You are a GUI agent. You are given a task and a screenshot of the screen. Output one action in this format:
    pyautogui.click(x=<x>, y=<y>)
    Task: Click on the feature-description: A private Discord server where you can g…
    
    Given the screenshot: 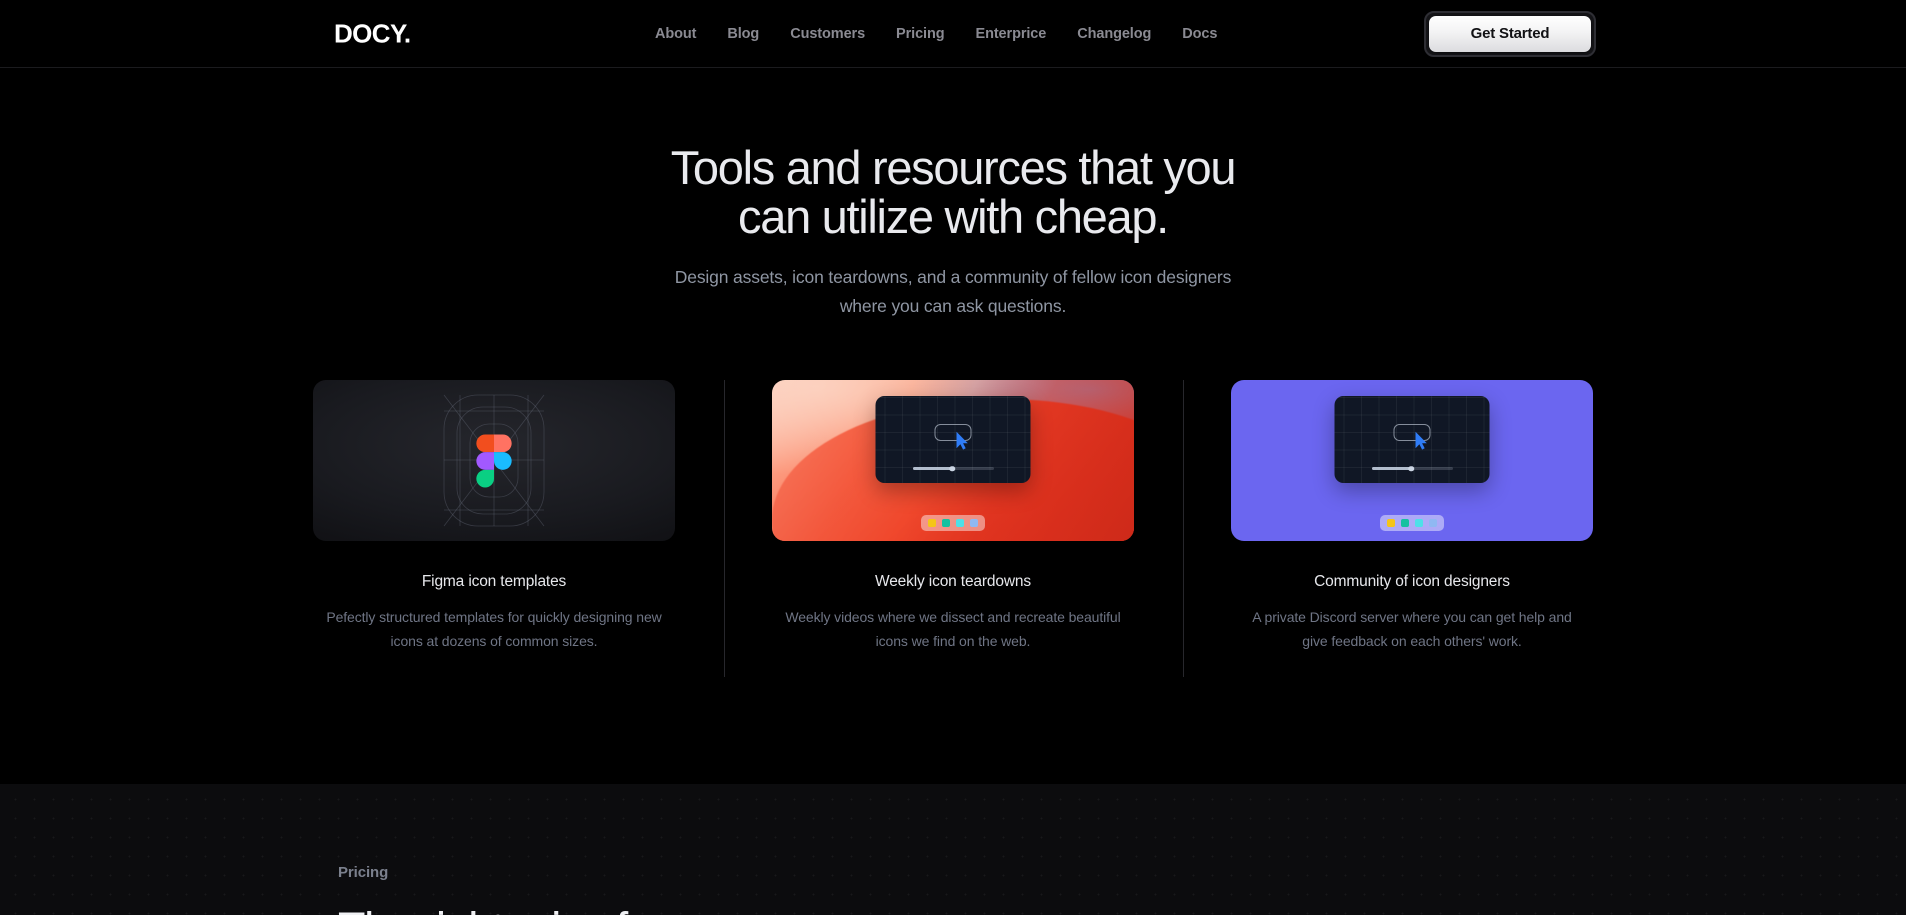 What is the action you would take?
    pyautogui.click(x=1412, y=629)
    